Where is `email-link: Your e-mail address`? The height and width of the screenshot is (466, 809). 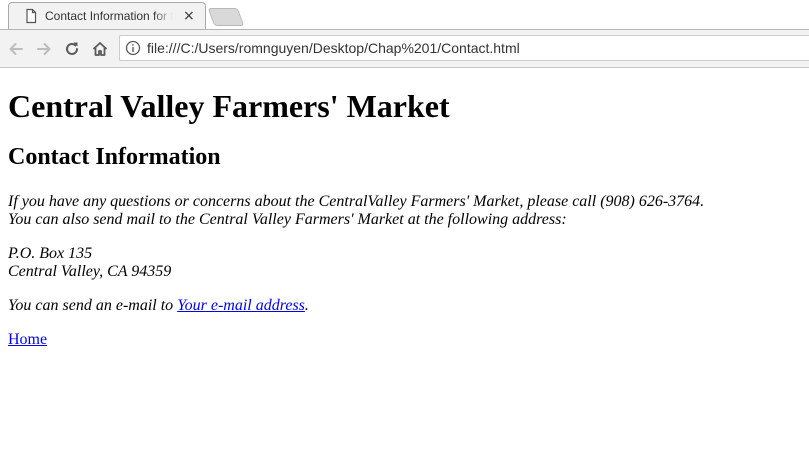
email-link: Your e-mail address is located at coordinates (241, 305).